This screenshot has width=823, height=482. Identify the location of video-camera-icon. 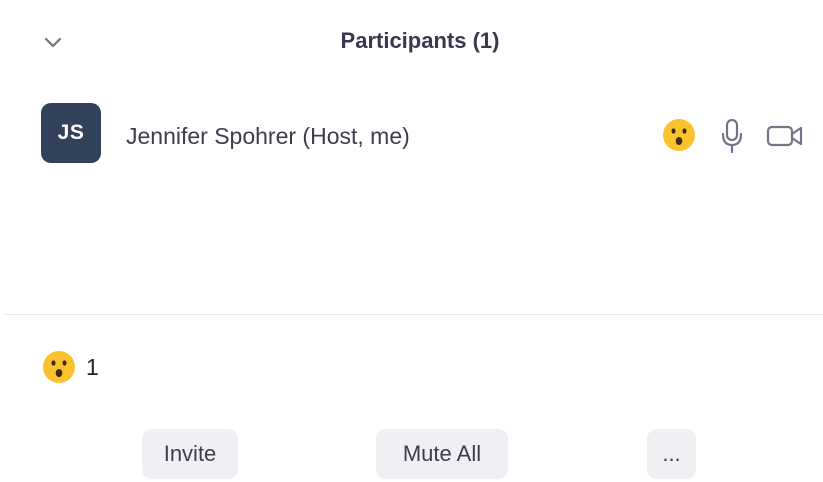
(785, 136).